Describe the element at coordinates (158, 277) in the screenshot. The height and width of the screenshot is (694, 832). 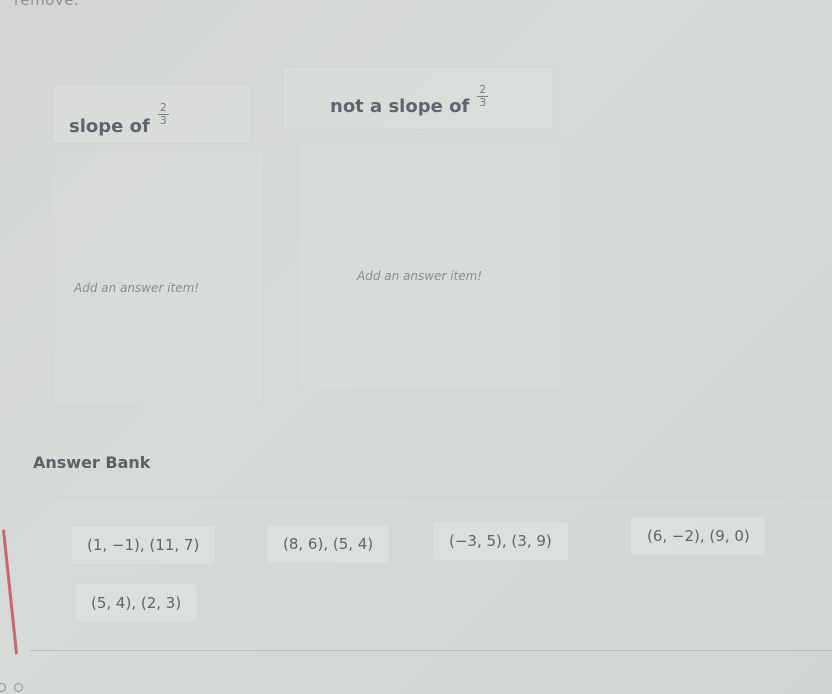
I see `drop-zone-slope-of: Add an answer item!` at that location.